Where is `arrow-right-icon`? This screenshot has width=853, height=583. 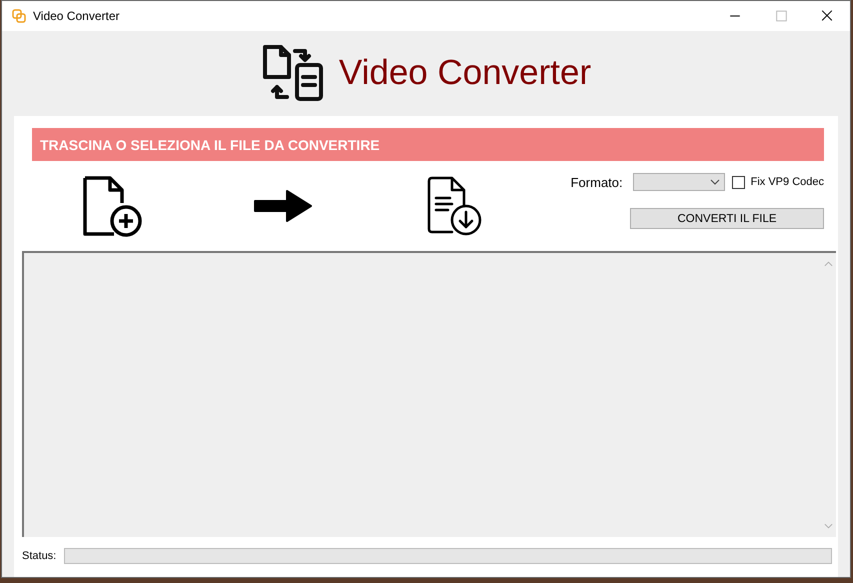
arrow-right-icon is located at coordinates (283, 206).